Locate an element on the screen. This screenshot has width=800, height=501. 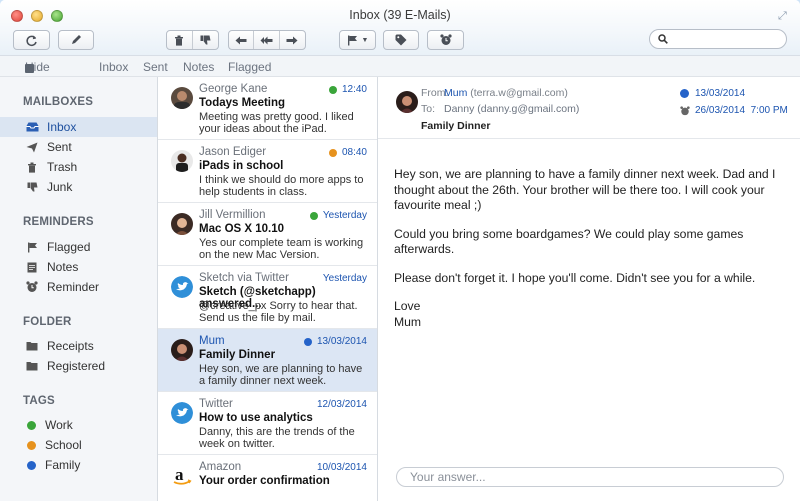
fullscreen-icon: ⤢ is located at coordinates (784, 16).